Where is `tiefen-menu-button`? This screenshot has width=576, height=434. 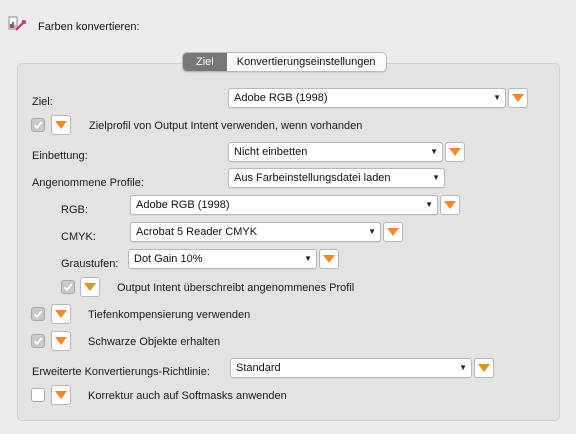
tiefen-menu-button is located at coordinates (61, 314).